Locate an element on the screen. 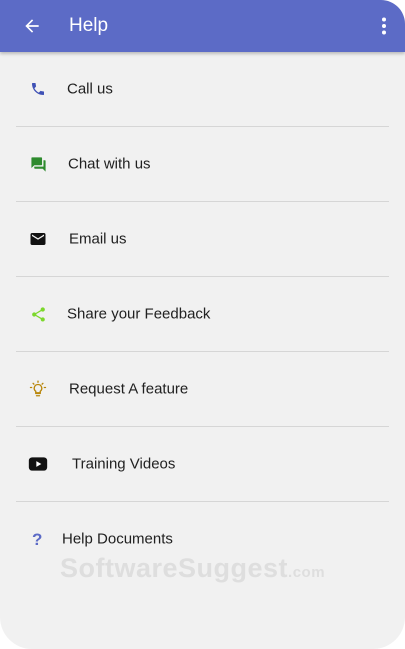 This screenshot has height=649, width=405. youtube-icon is located at coordinates (38, 464).